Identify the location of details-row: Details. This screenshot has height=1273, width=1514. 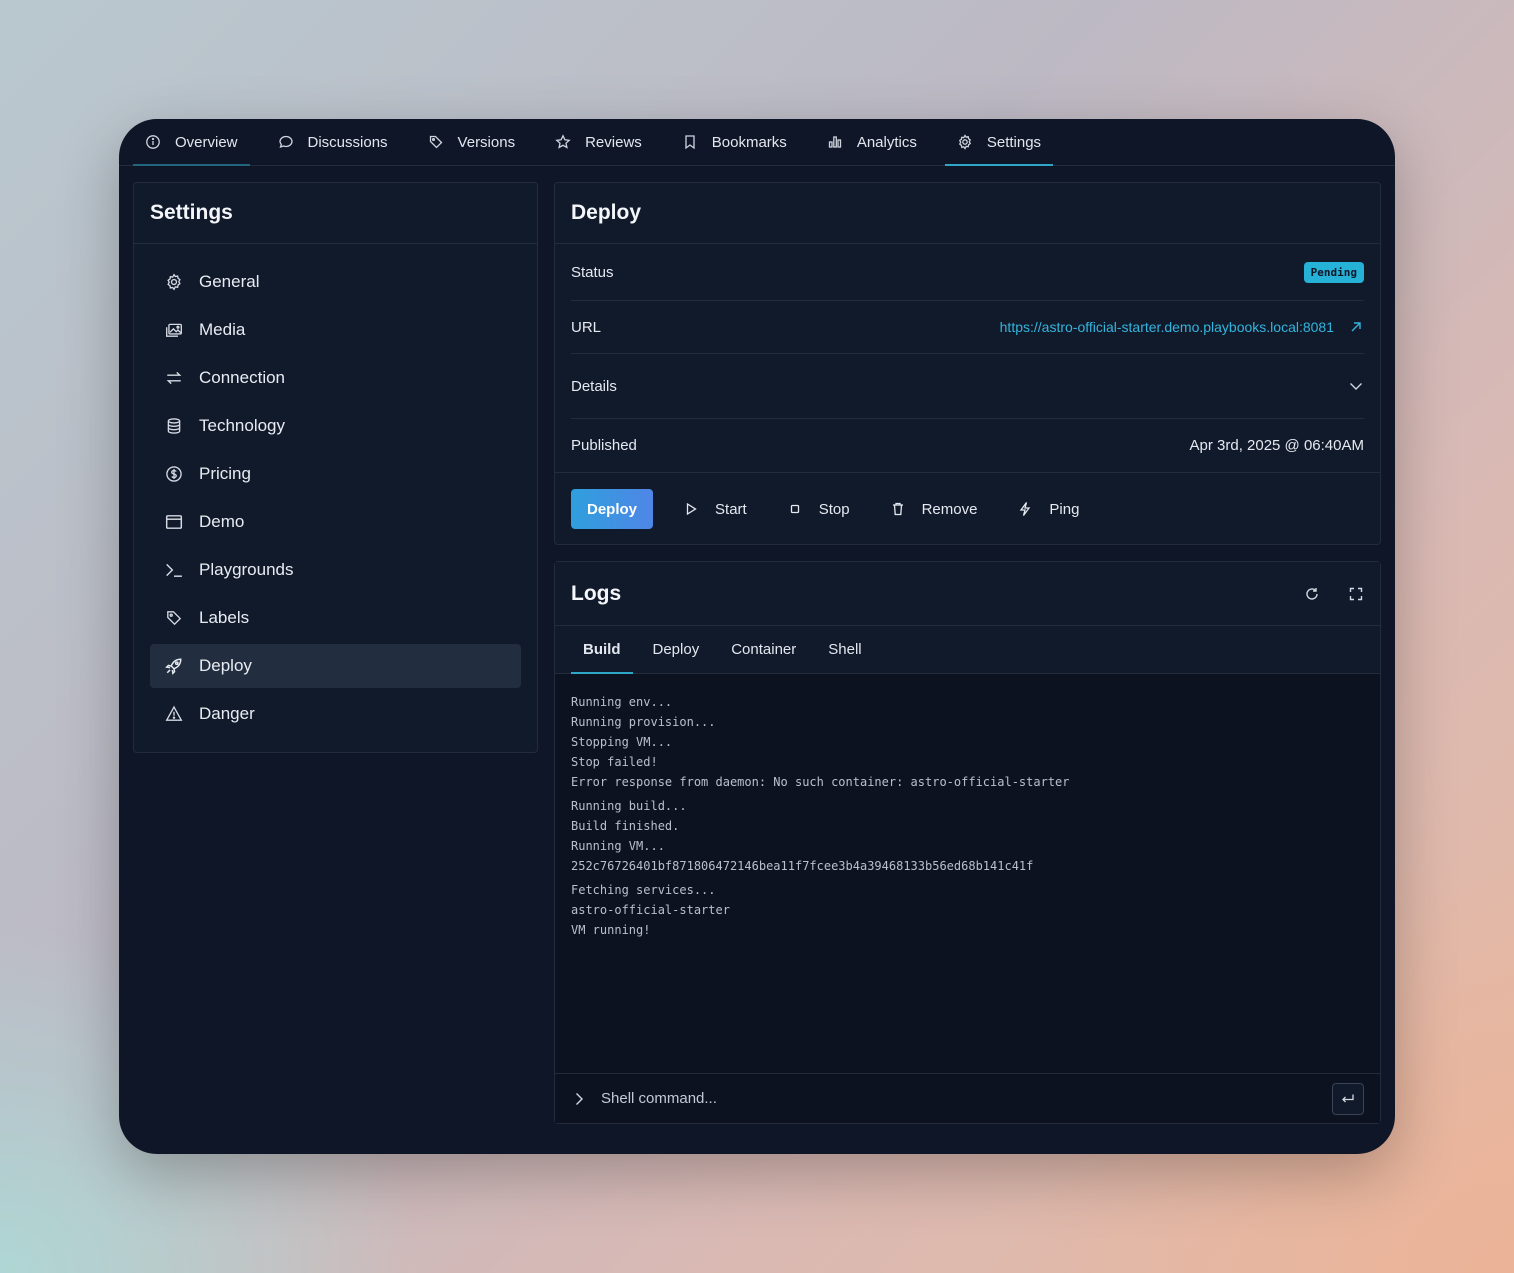
(967, 386).